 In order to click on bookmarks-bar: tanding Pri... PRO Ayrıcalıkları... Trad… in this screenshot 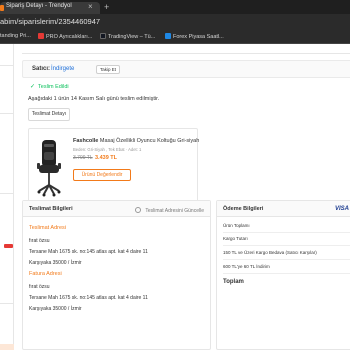, I will do `click(175, 37)`.